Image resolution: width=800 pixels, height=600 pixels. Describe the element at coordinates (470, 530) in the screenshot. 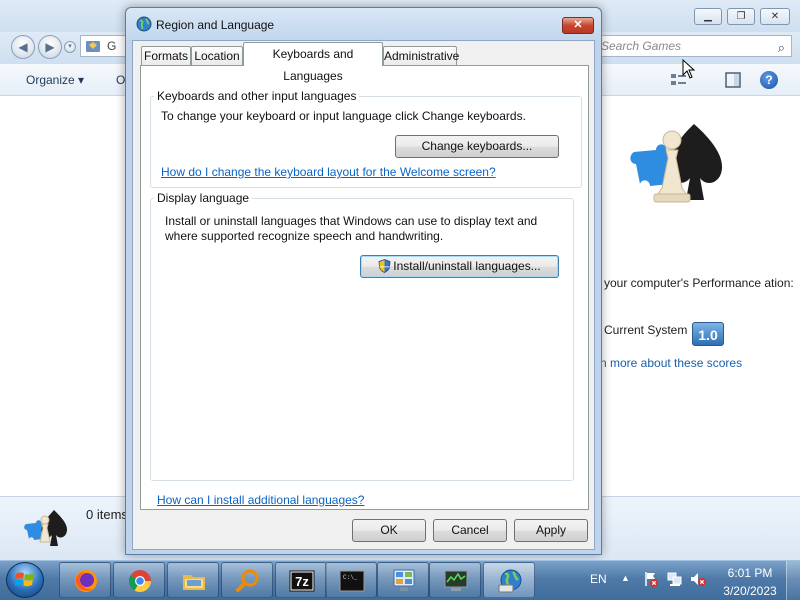

I see `cancel-button: Cancel` at that location.